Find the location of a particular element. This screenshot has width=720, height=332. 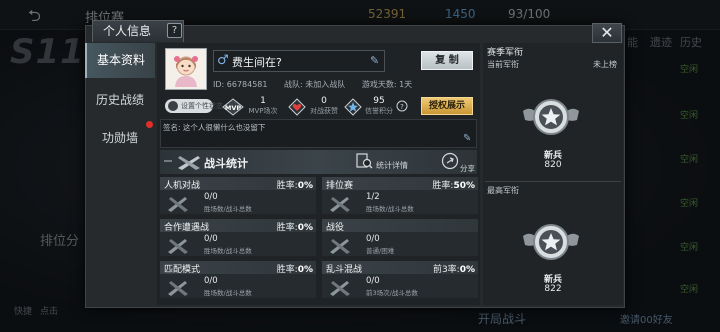

mvp-icon: MVP is located at coordinates (233, 107).